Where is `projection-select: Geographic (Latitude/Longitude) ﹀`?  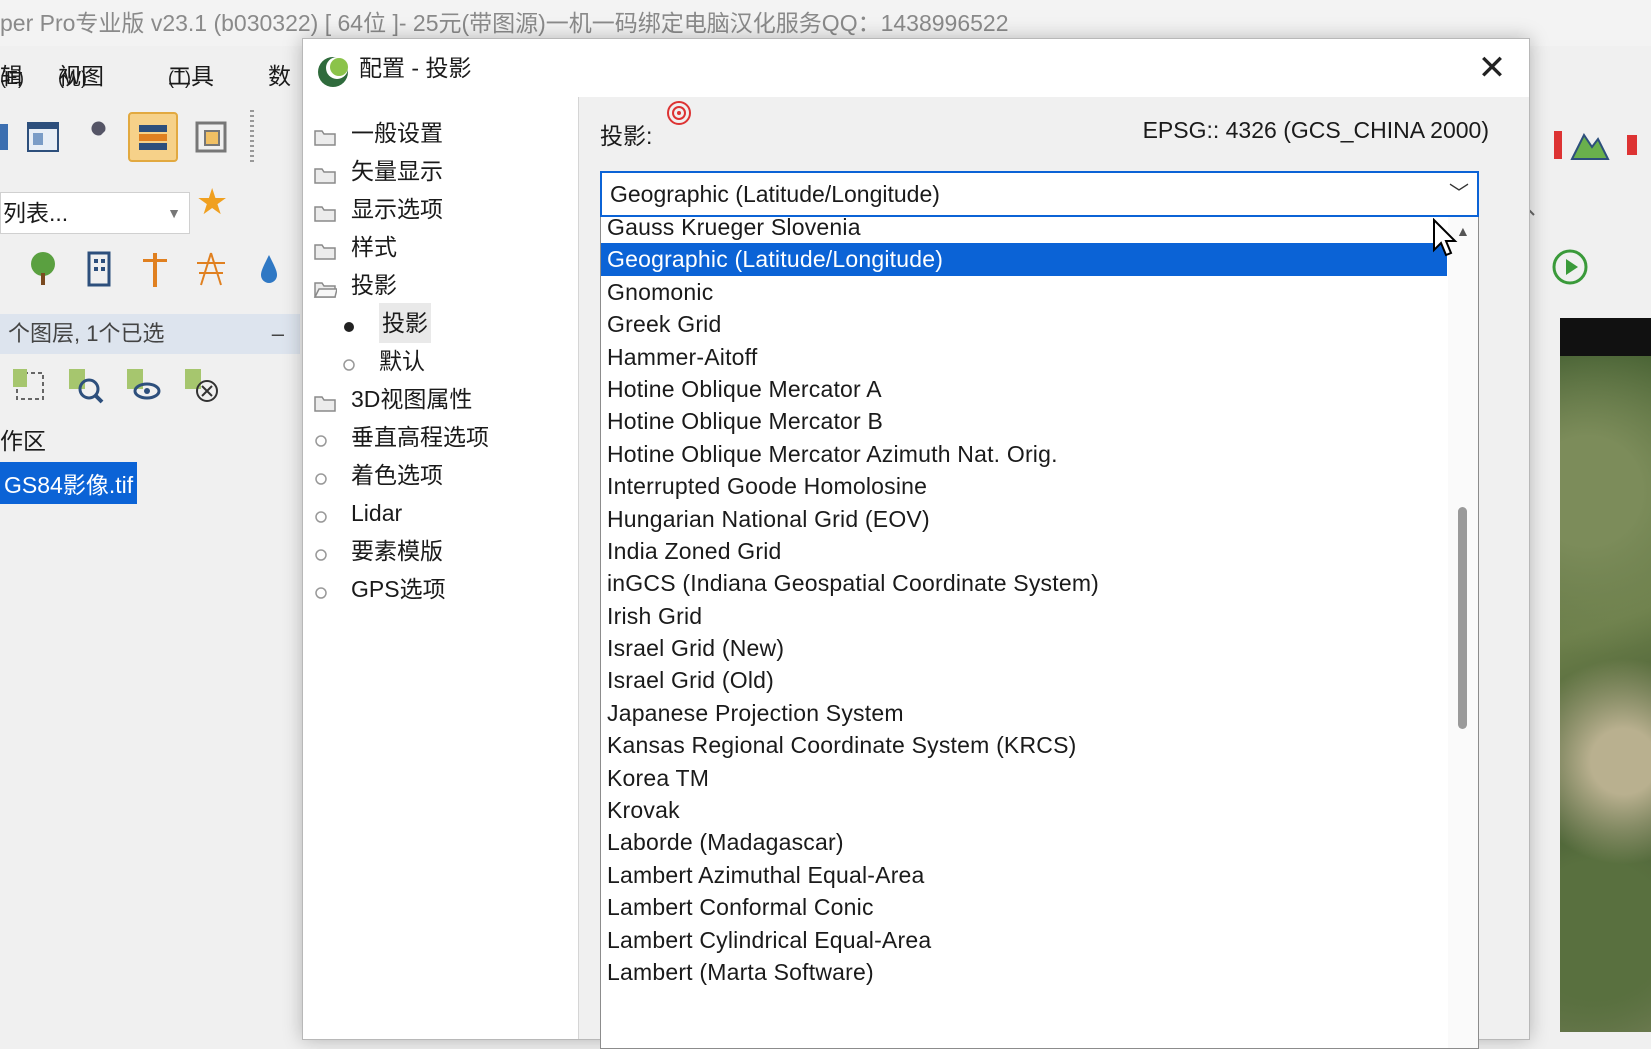 projection-select: Geographic (Latitude/Longitude) ﹀ is located at coordinates (1039, 194).